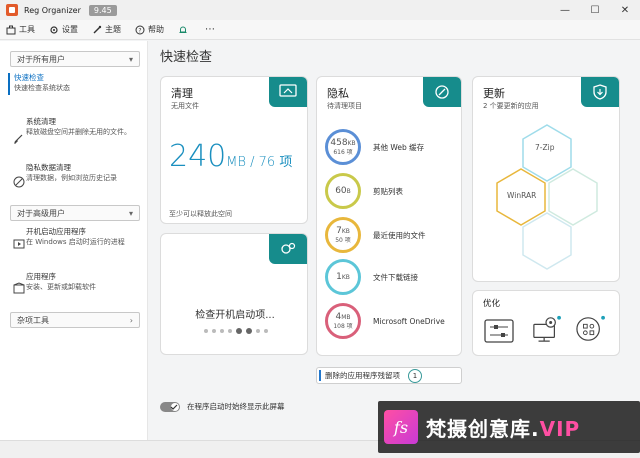 This screenshot has height=458, width=640. I want to click on minimize-button: —, so click(565, 10).